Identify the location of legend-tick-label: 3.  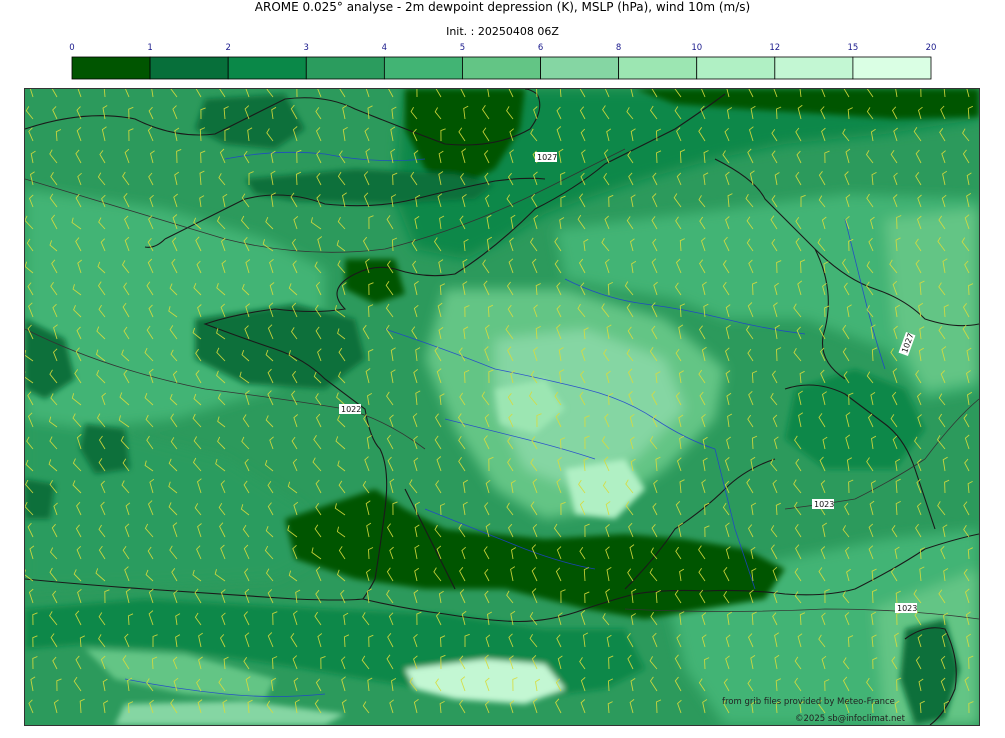
(306, 48).